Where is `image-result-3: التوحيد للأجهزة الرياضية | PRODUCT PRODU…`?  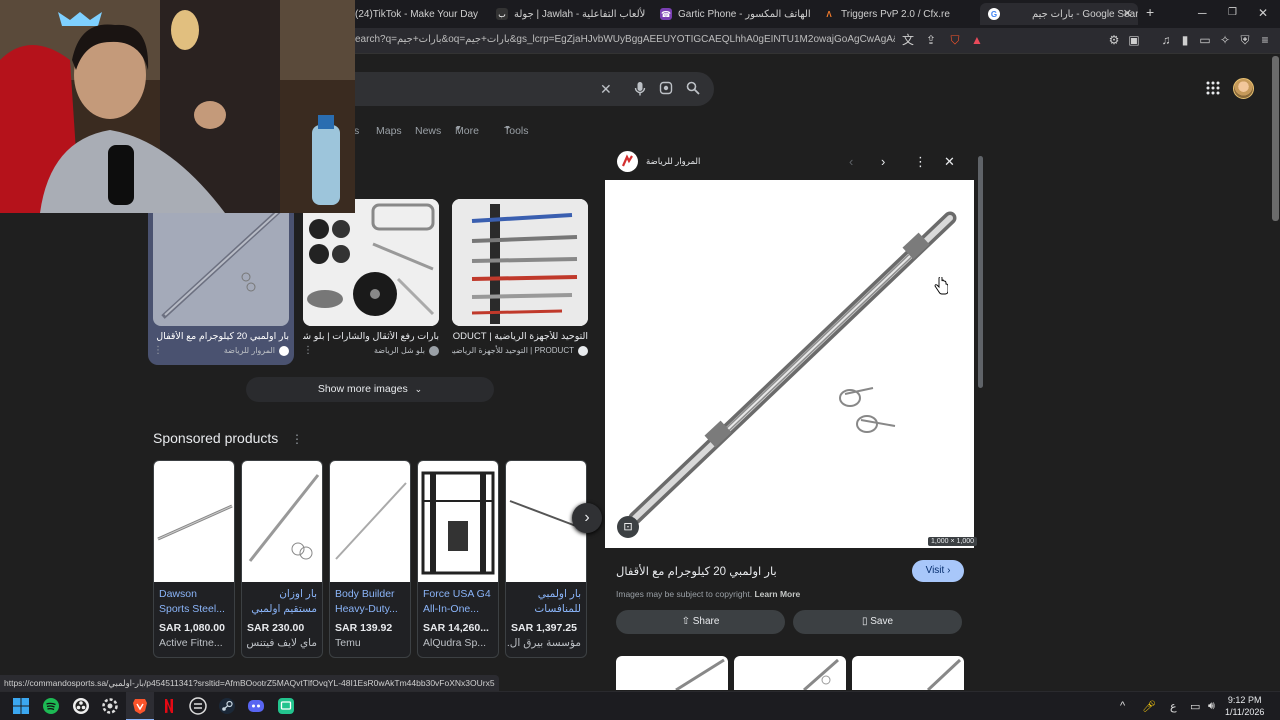
image-result-3: التوحيد للأجهزة الرياضية | PRODUCT PRODU… is located at coordinates (520, 277).